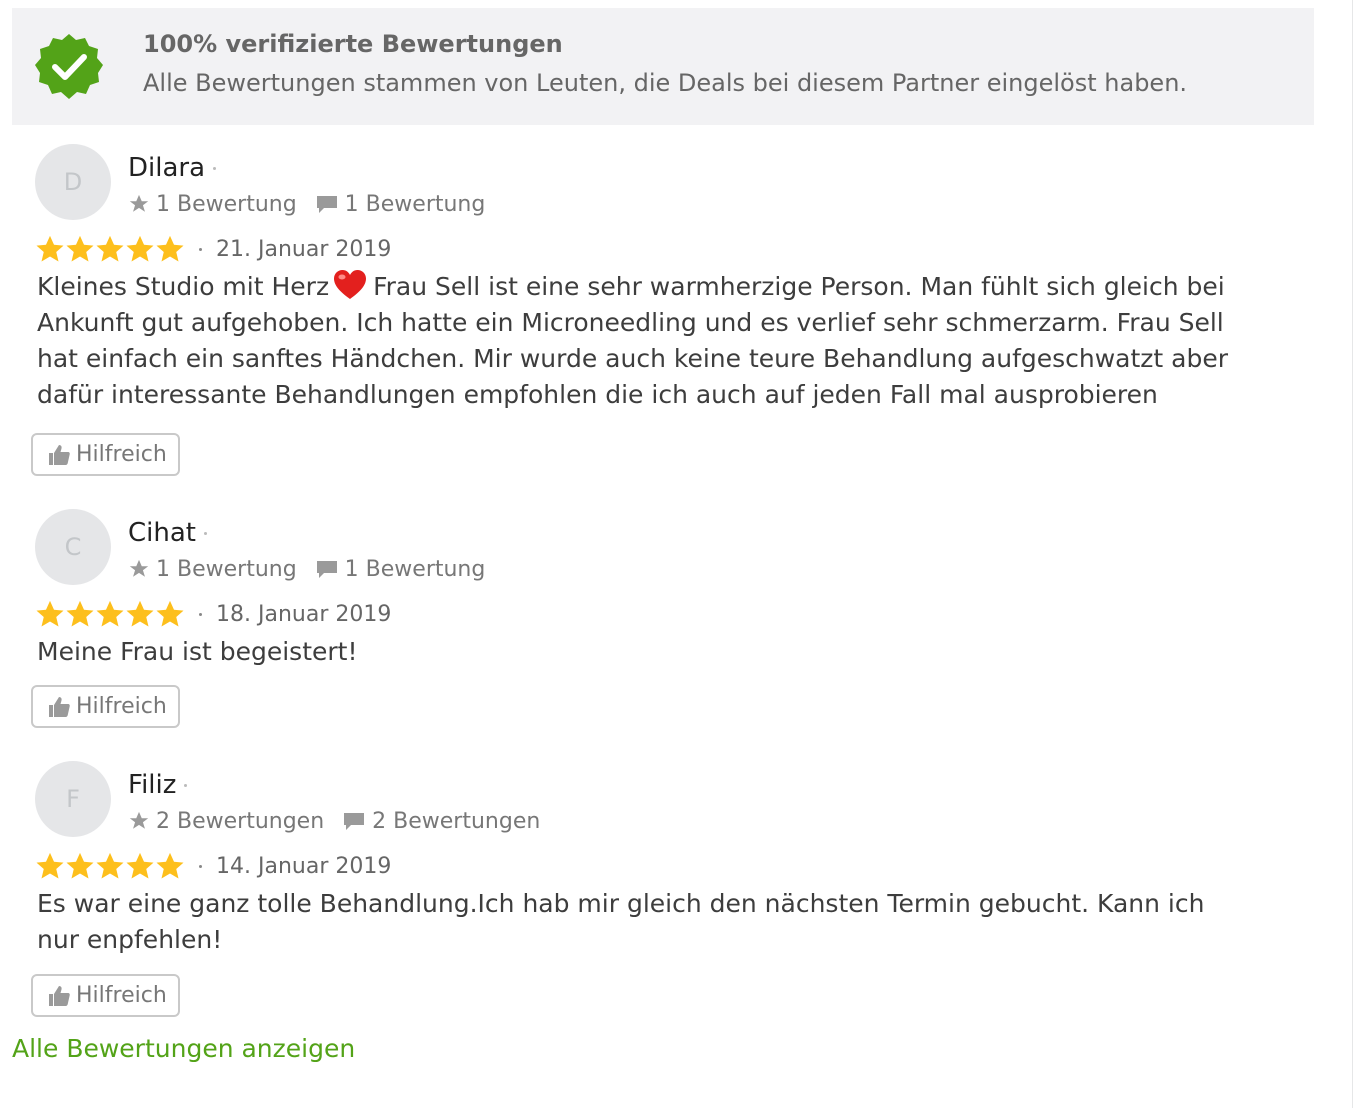 This screenshot has height=1108, width=1363. I want to click on banner-title: 100% verifizierte Bewertungen, so click(353, 44).